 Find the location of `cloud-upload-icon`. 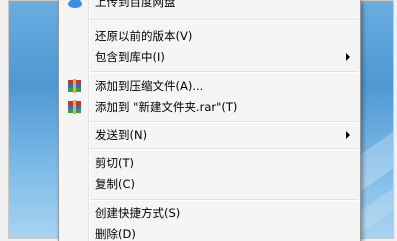

cloud-upload-icon is located at coordinates (75, 4).